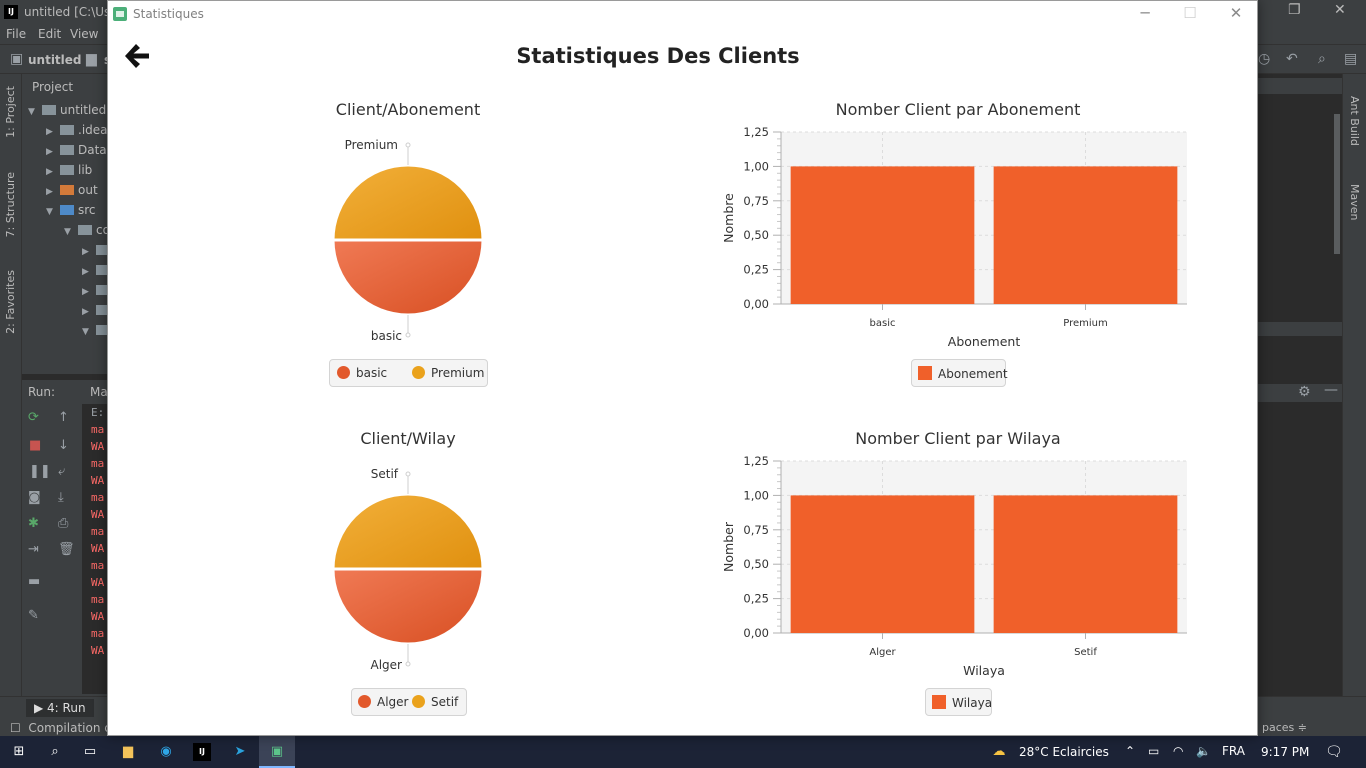  Describe the element at coordinates (1153, 751) in the screenshot. I see `battery-icon: ▭` at that location.